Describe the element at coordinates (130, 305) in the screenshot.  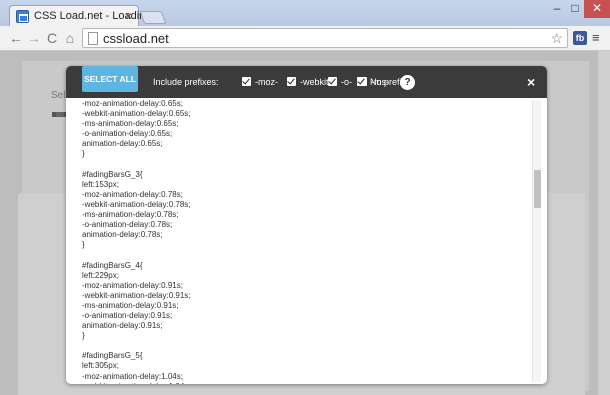
I see `code-line: -ms-animation-delay:0.91s;` at that location.